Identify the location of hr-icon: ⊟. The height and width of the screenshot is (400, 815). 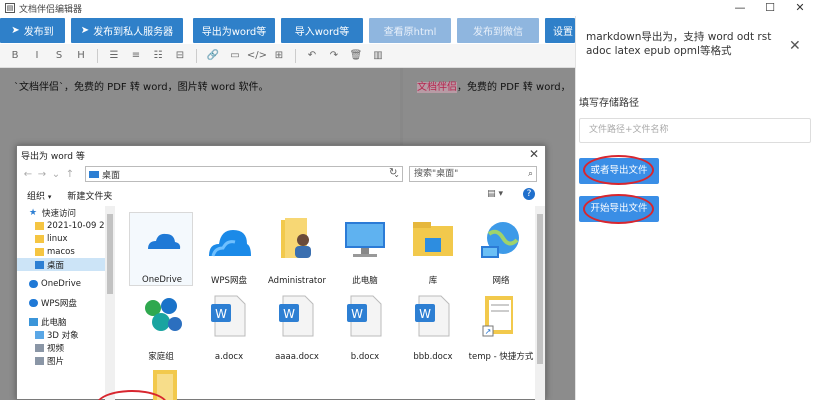
(180, 55).